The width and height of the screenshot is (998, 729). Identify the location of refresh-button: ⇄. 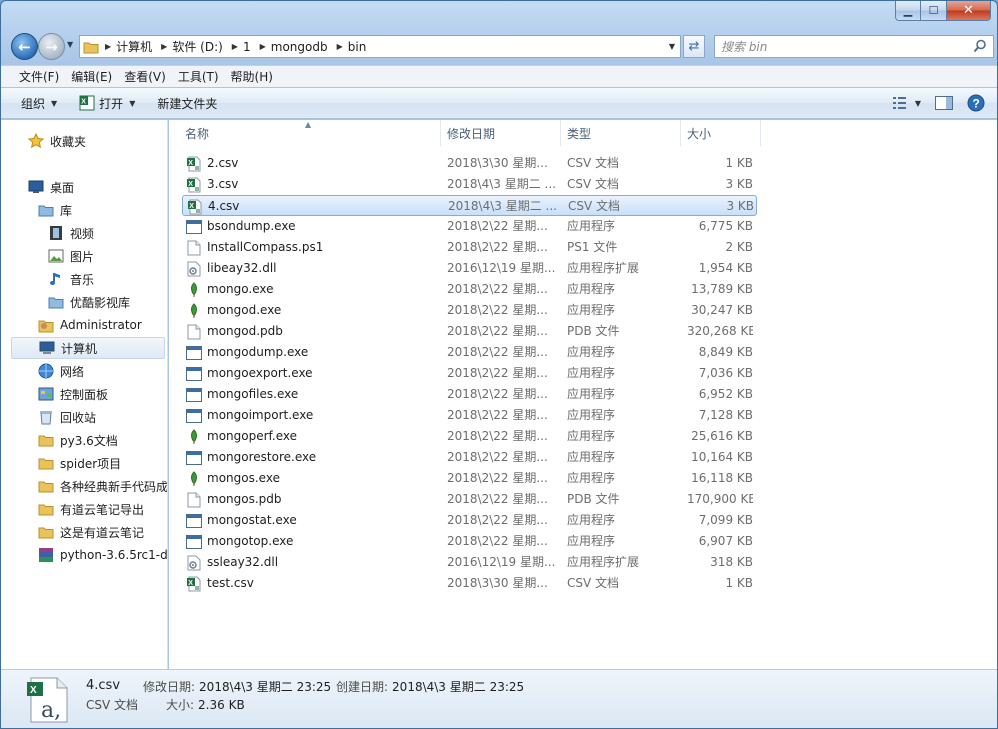
(694, 46).